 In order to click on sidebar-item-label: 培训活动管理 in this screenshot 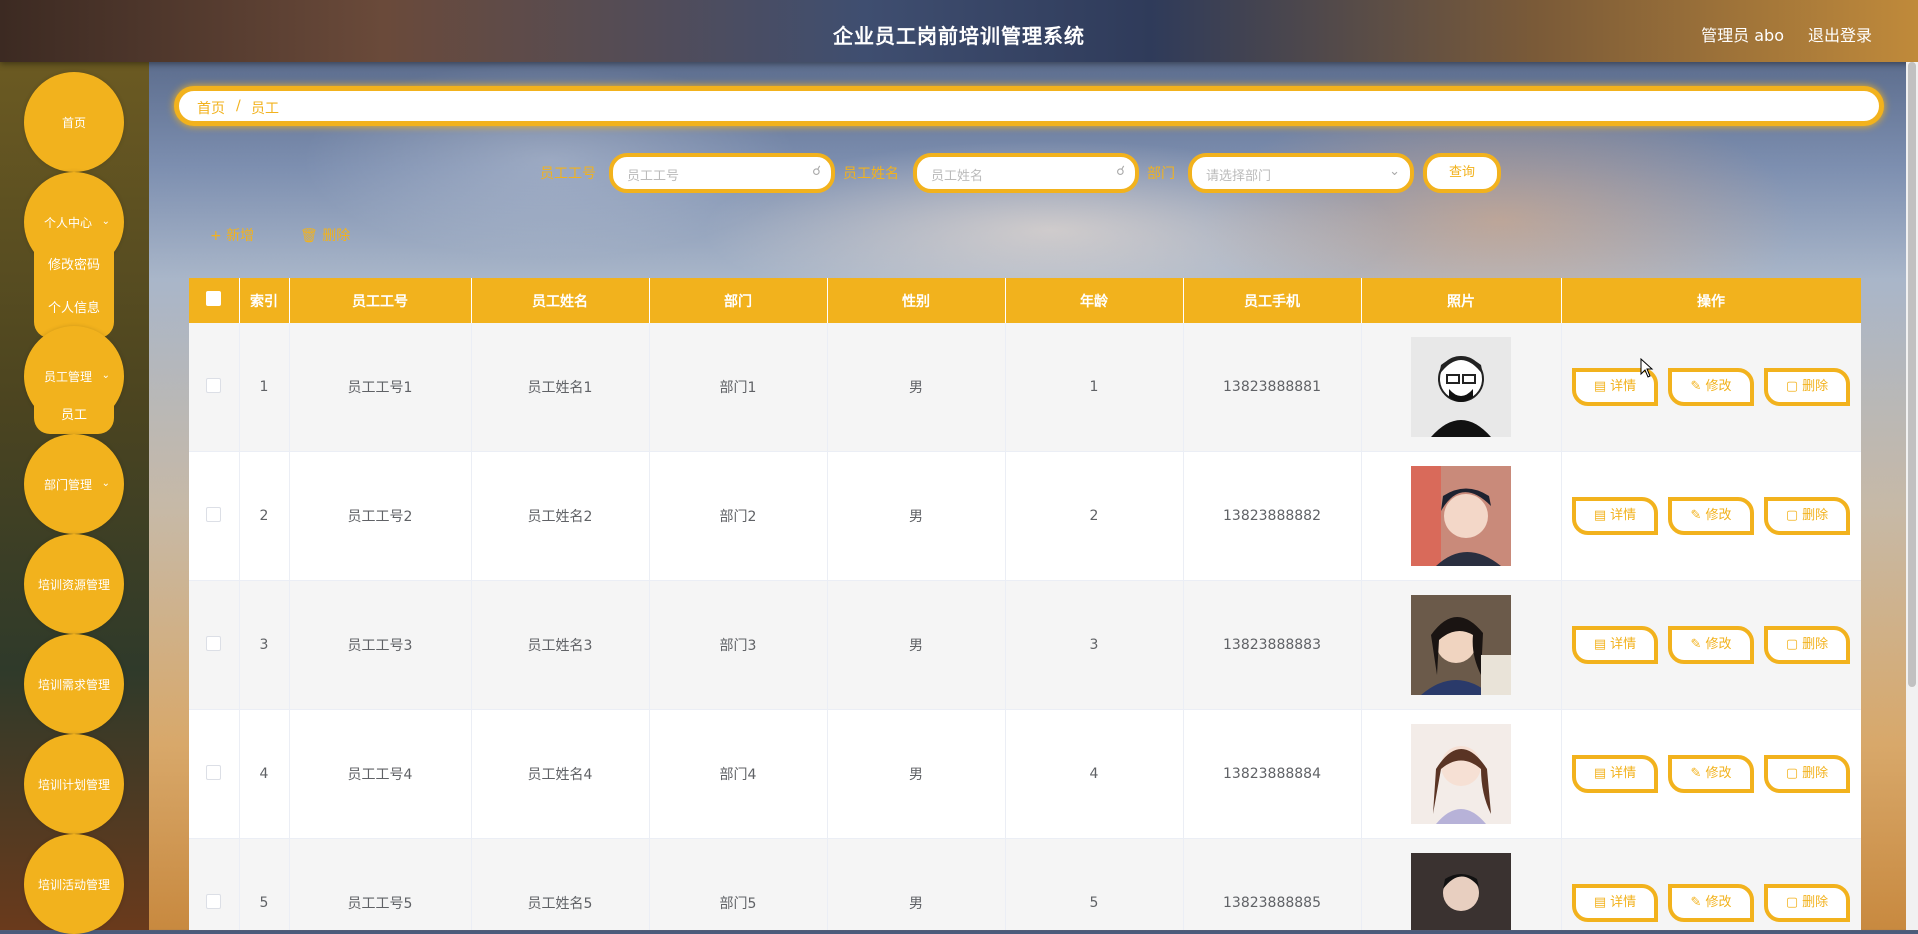, I will do `click(73, 884)`.